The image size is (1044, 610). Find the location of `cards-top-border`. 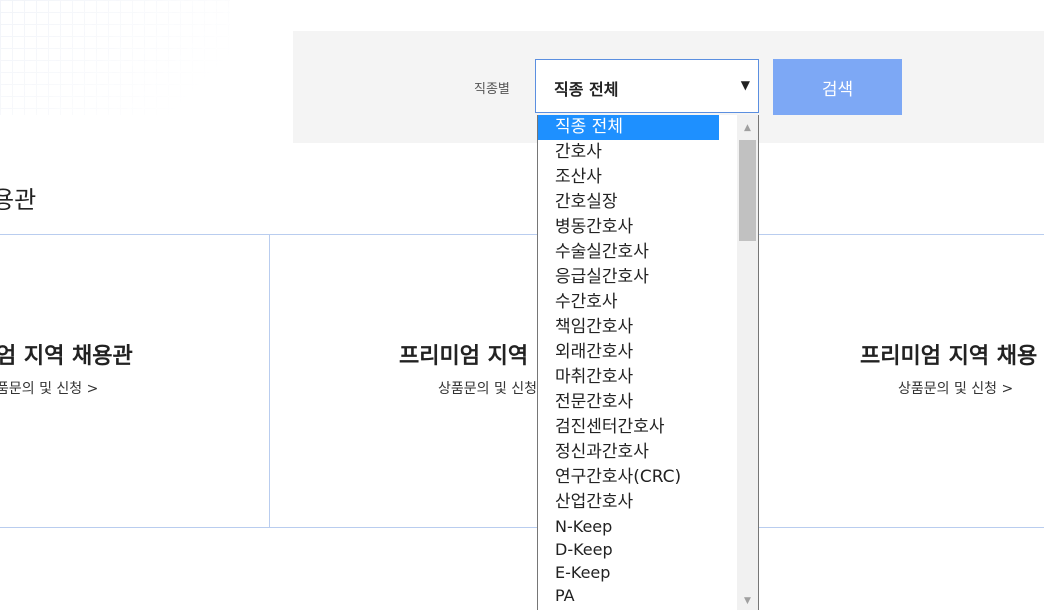

cards-top-border is located at coordinates (522, 234).